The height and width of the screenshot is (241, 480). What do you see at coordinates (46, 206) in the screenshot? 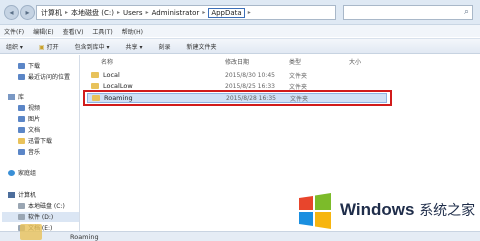
I see `nav-label: 本地磁盘 (C:)` at bounding box center [46, 206].